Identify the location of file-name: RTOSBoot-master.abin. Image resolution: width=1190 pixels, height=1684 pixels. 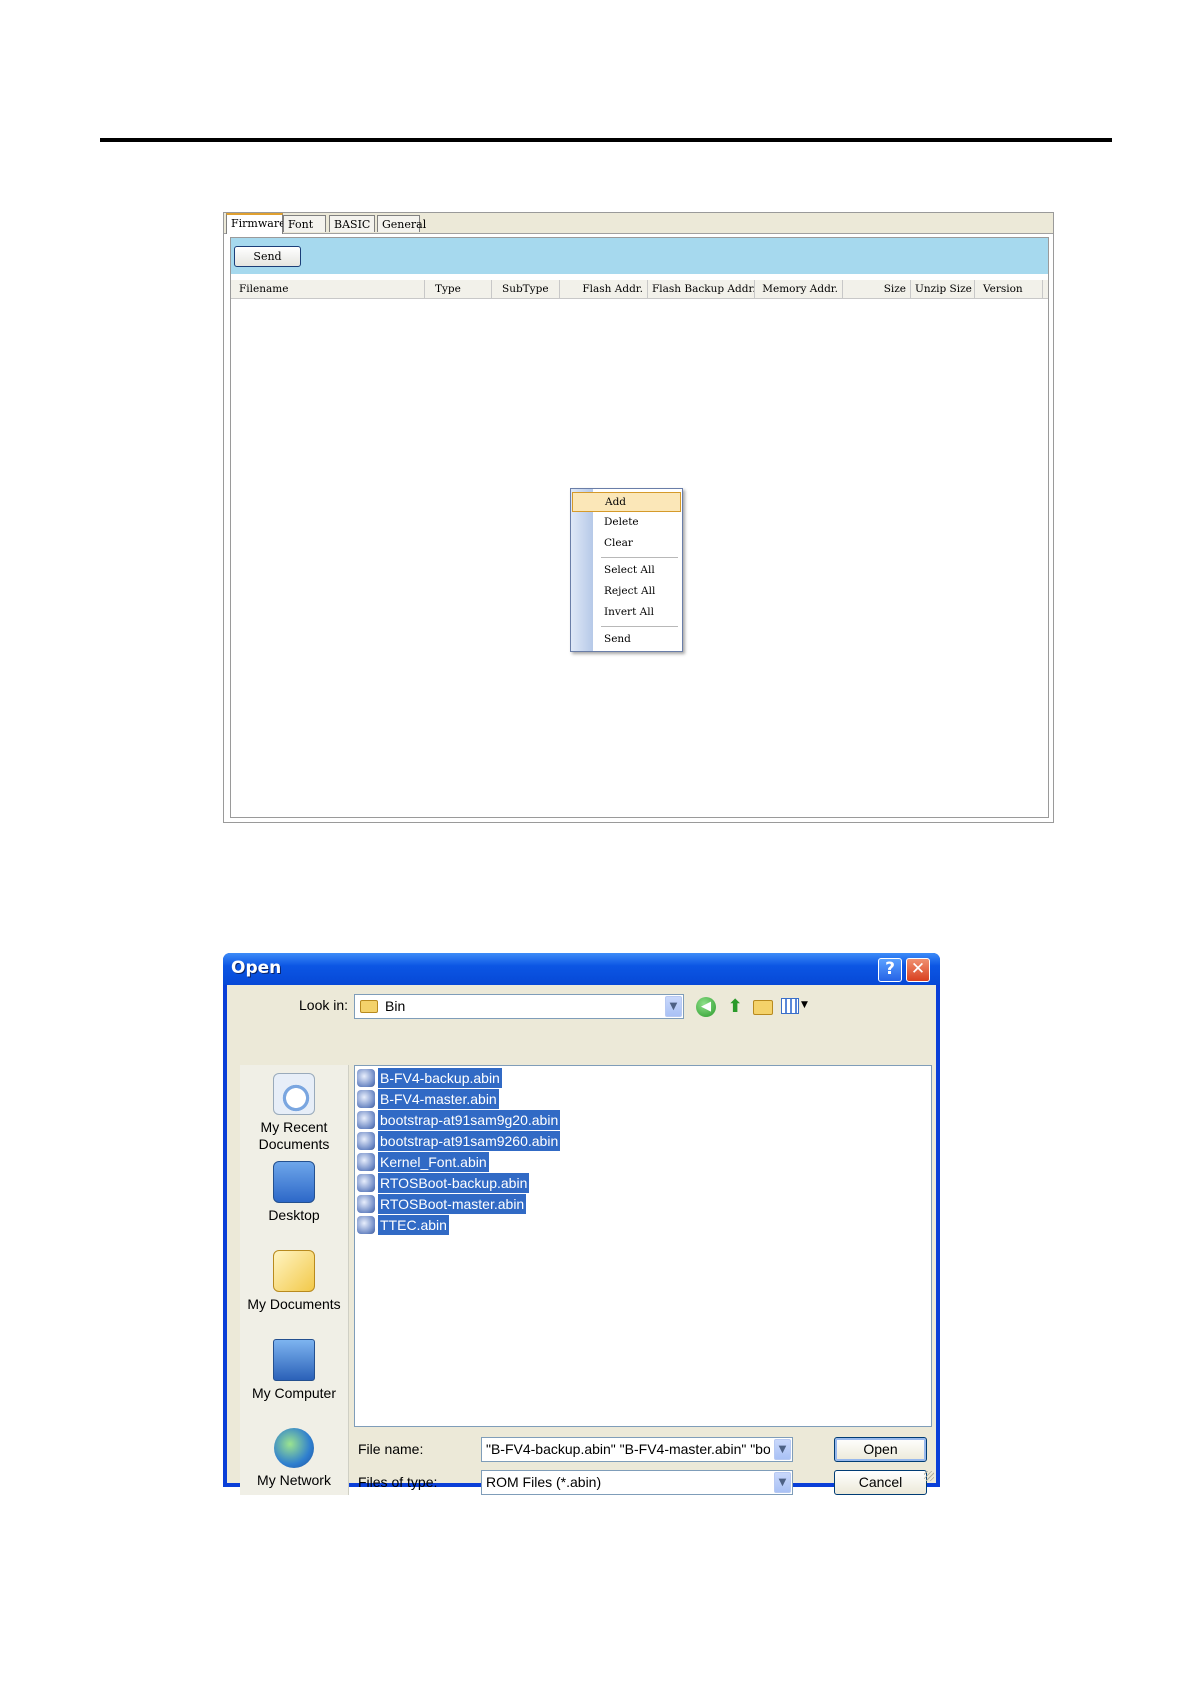
(452, 1204).